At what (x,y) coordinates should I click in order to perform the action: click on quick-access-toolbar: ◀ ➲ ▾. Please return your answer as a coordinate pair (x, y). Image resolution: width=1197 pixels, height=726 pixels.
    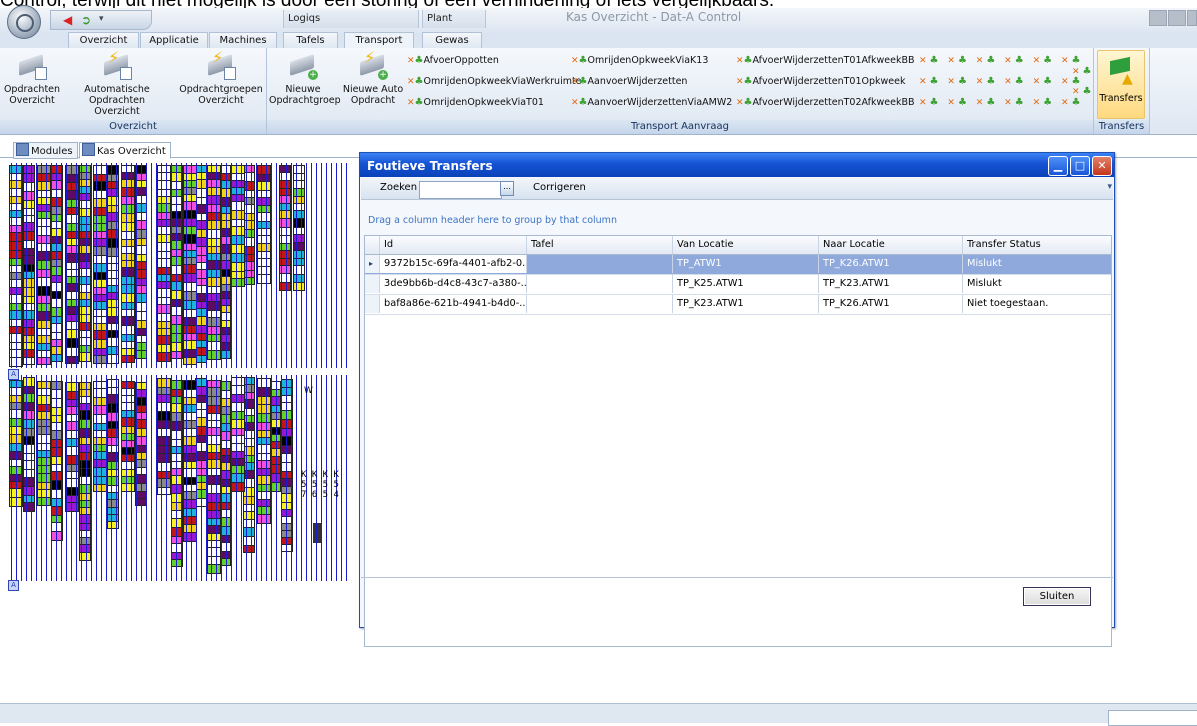
    Looking at the image, I should click on (101, 20).